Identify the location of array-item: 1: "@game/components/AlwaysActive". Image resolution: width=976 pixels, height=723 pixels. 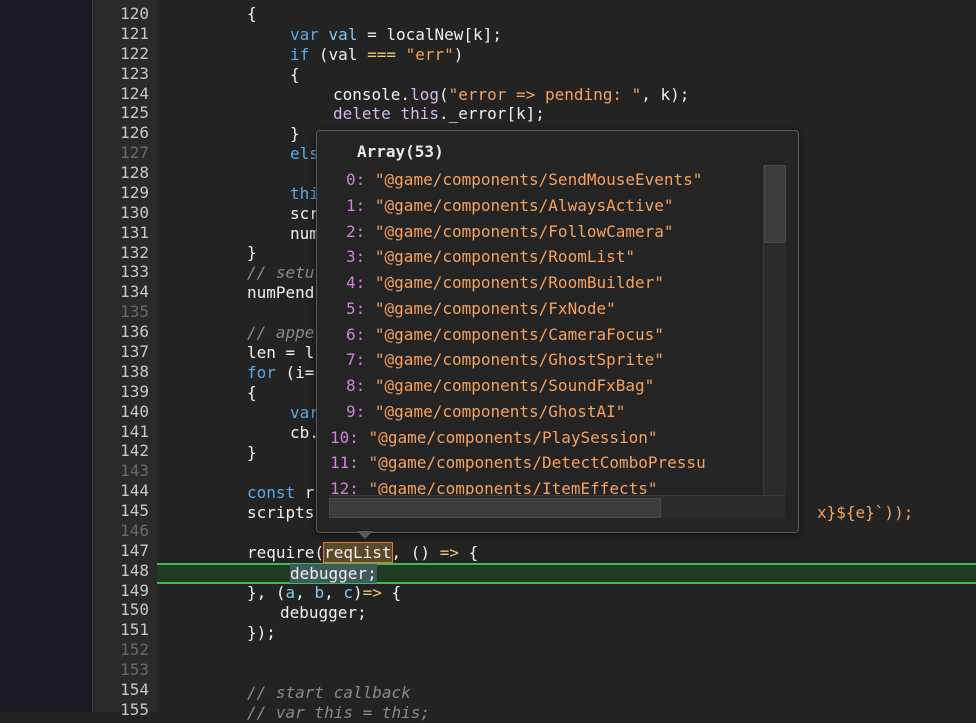
(510, 206).